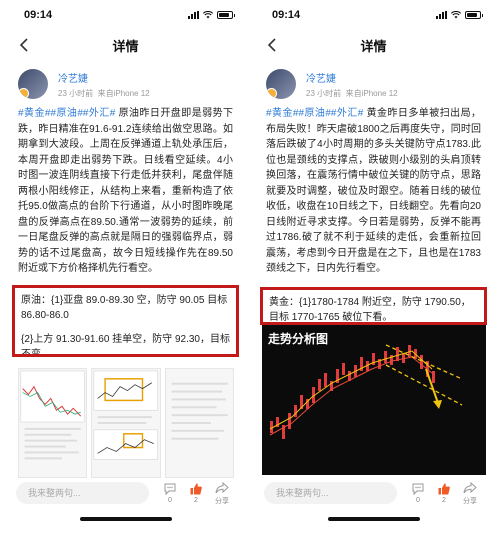  What do you see at coordinates (125, 345) in the screenshot?
I see `trade-target-line: {2}上方 91.30-91.60 挂单空，防守 92.30，目标不变` at bounding box center [125, 345].